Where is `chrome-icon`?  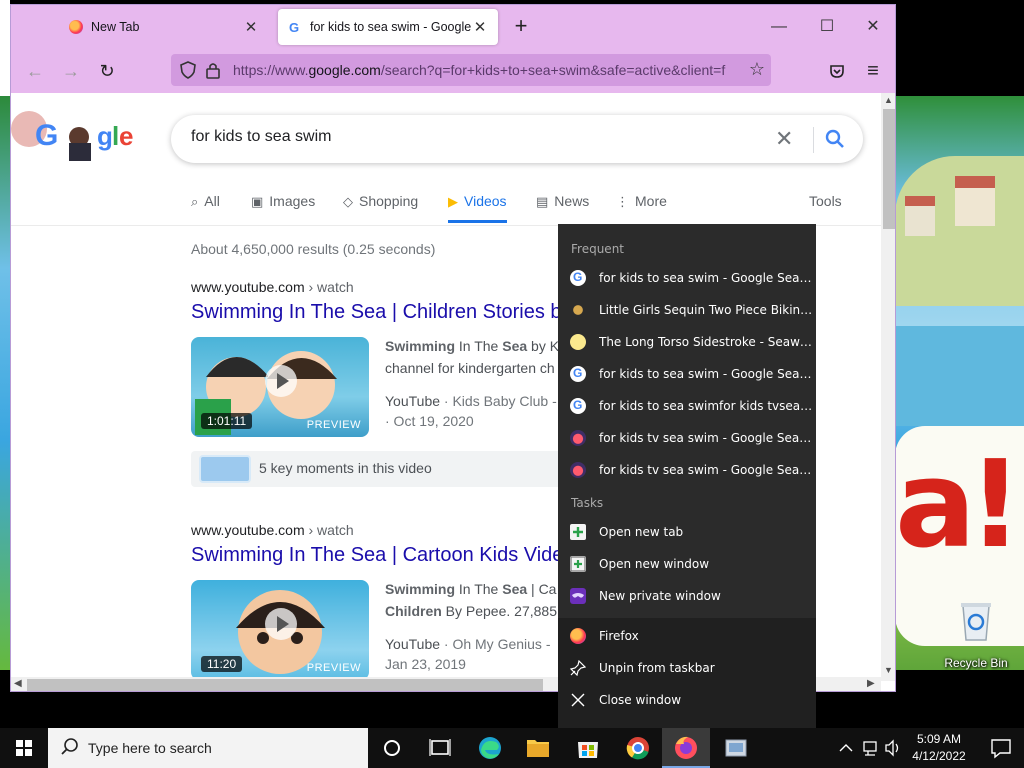
chrome-icon is located at coordinates (638, 748).